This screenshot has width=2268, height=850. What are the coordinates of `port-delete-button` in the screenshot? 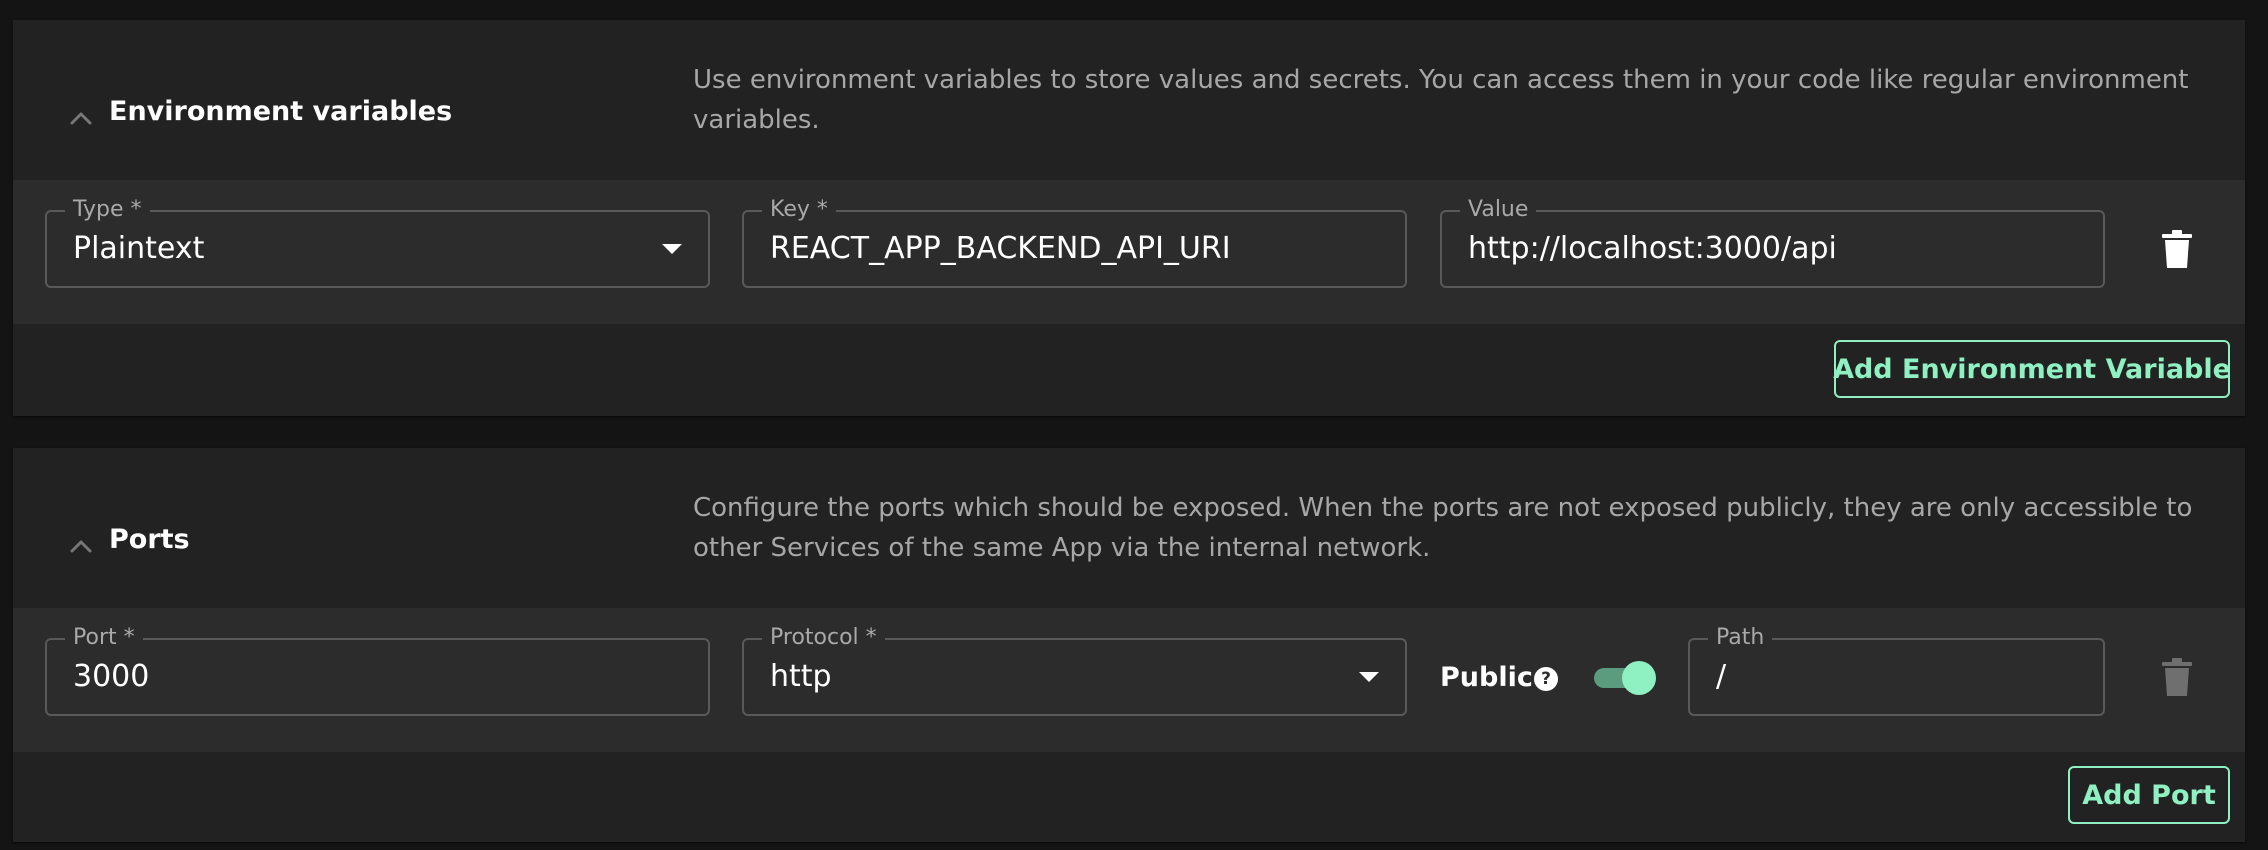 It's located at (2177, 677).